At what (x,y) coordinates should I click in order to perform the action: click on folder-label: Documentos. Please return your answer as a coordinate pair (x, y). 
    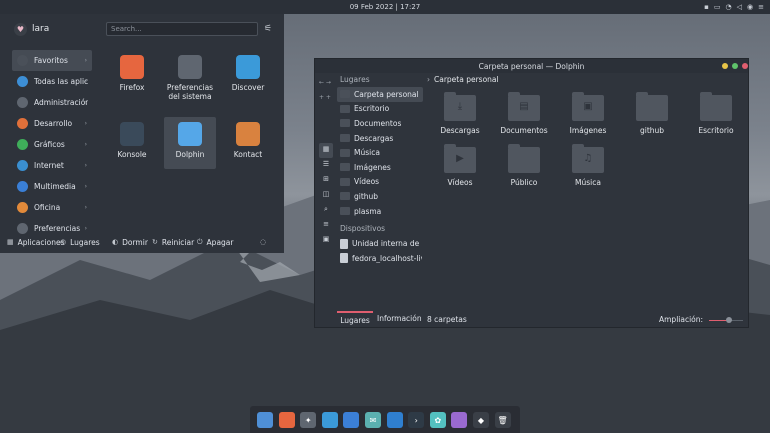
    Looking at the image, I should click on (524, 130).